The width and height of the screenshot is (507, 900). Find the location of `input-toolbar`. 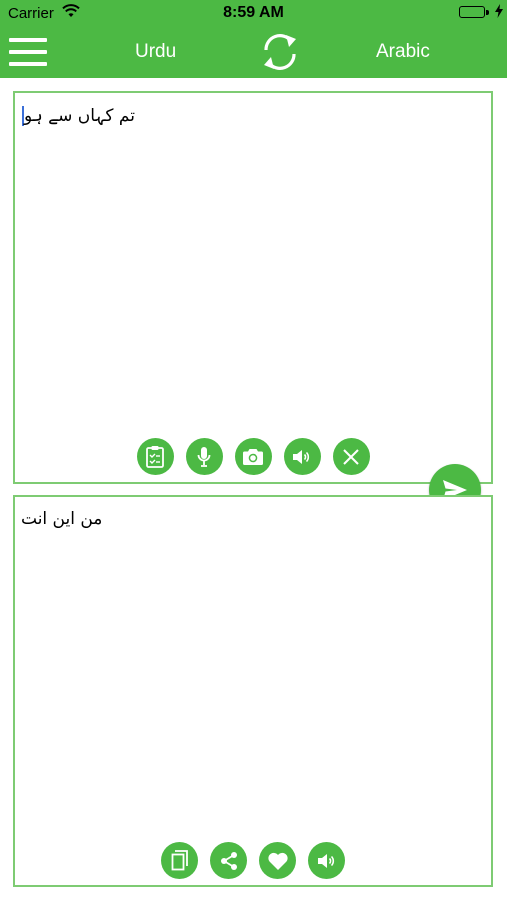

input-toolbar is located at coordinates (253, 456).